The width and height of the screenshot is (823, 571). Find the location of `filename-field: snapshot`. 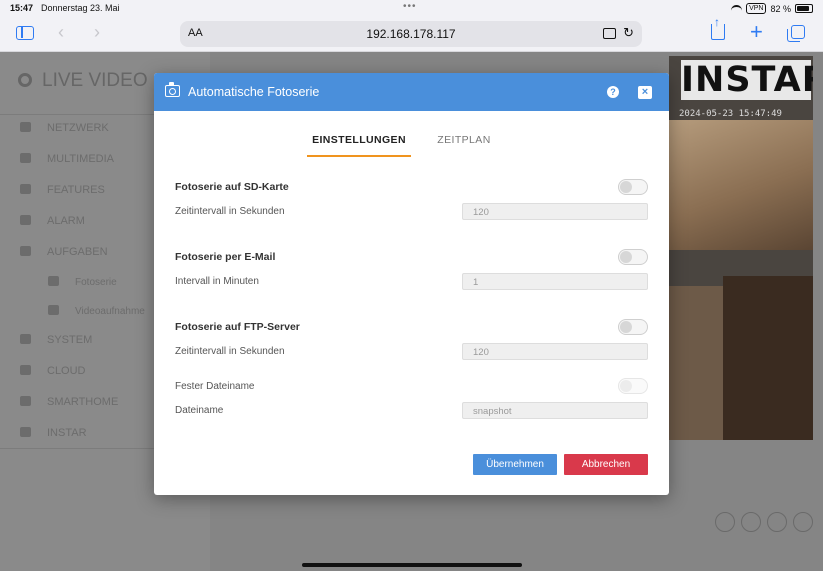

filename-field: snapshot is located at coordinates (555, 410).